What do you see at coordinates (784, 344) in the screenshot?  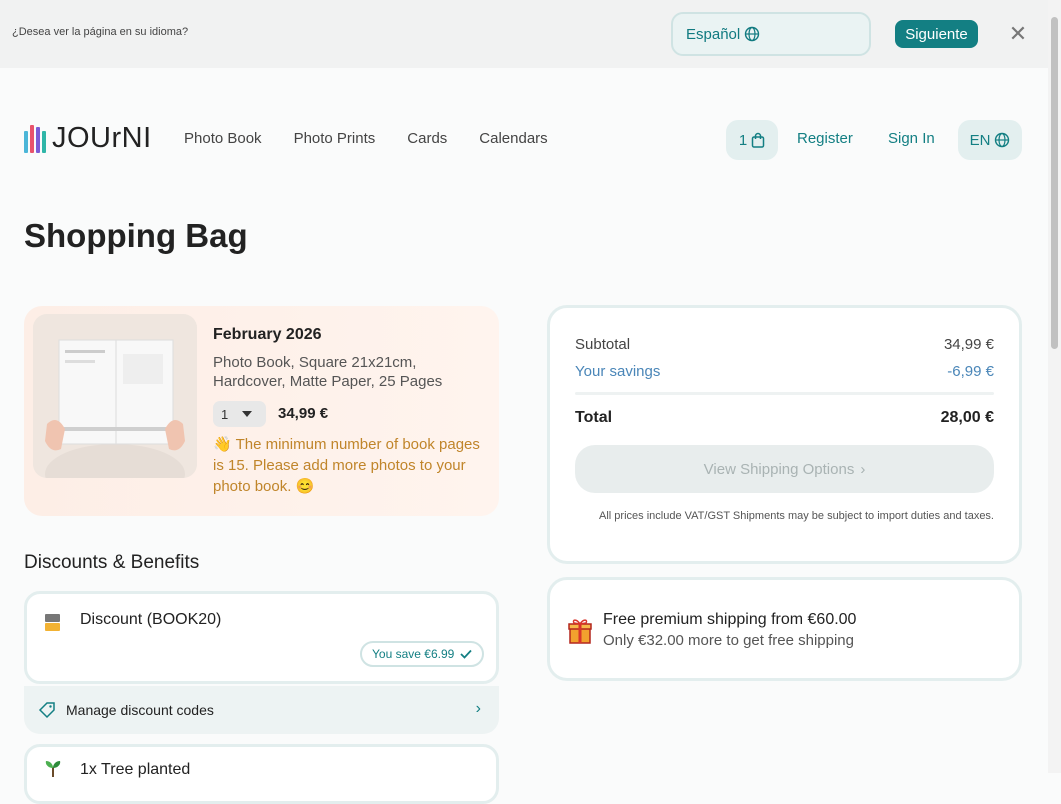 I see `subtotal-row: Subtotal 34,99 €` at bounding box center [784, 344].